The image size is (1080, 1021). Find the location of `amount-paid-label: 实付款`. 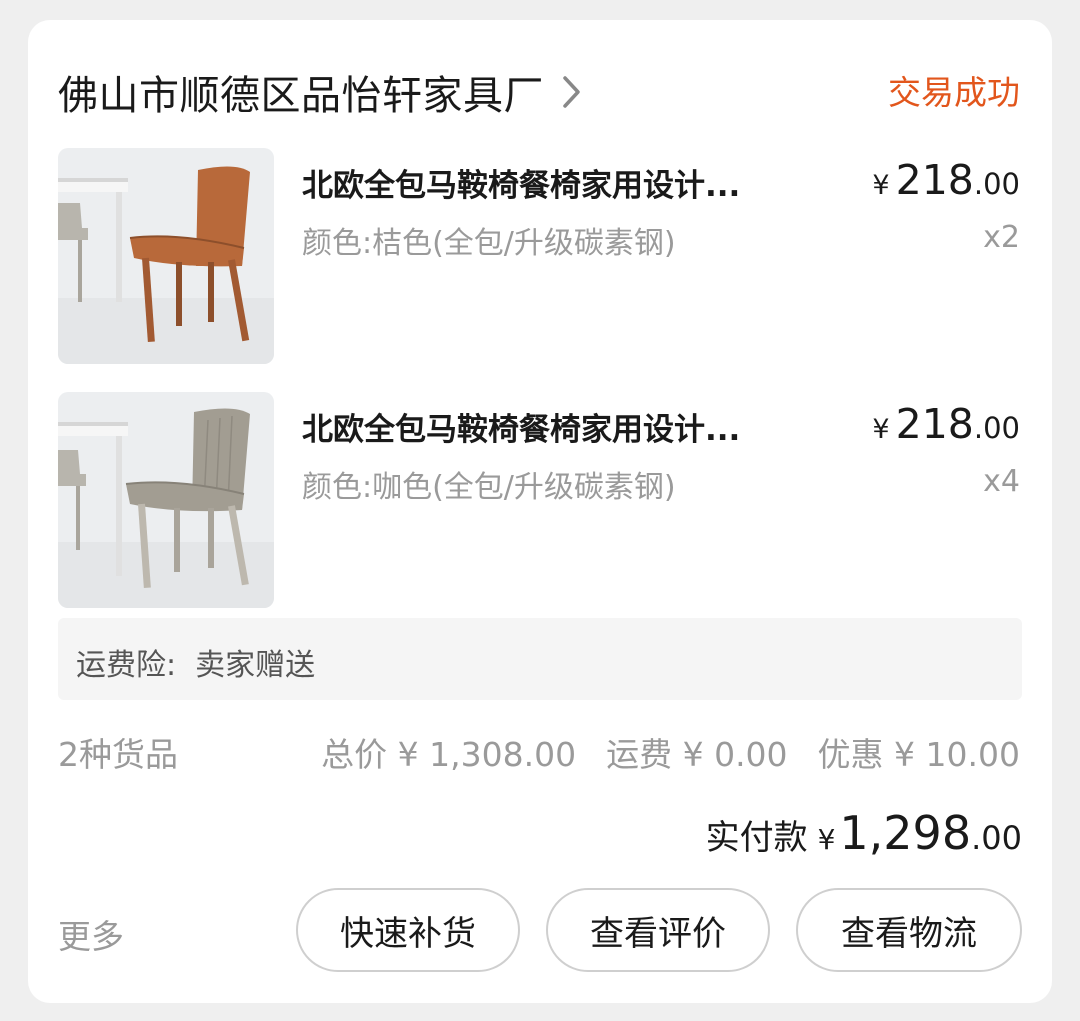

amount-paid-label: 实付款 is located at coordinates (756, 838).